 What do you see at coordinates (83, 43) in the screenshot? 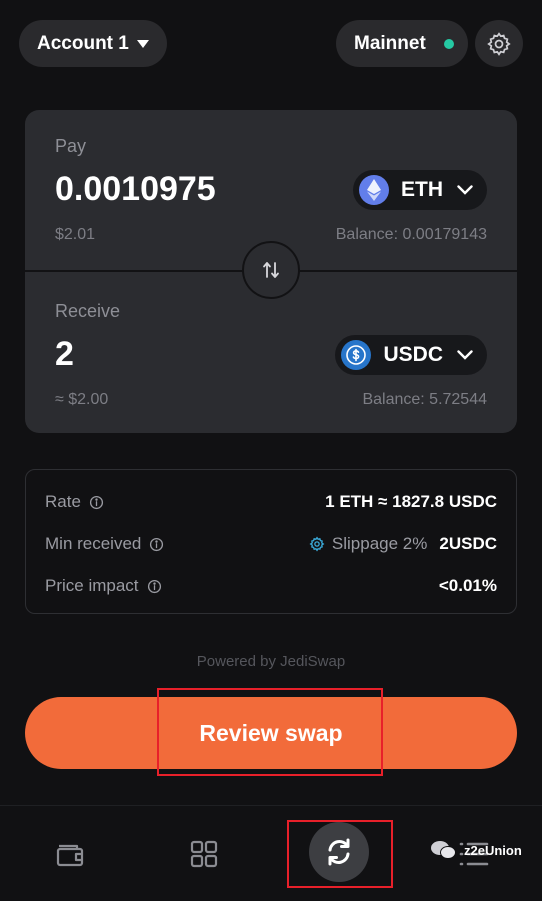
I see `account-label: Account 1` at bounding box center [83, 43].